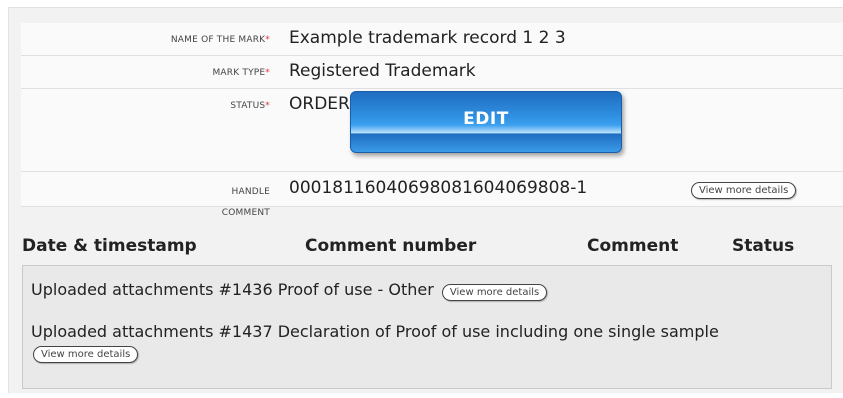  I want to click on handle-value: 00018116040698081604069808-1, so click(438, 188).